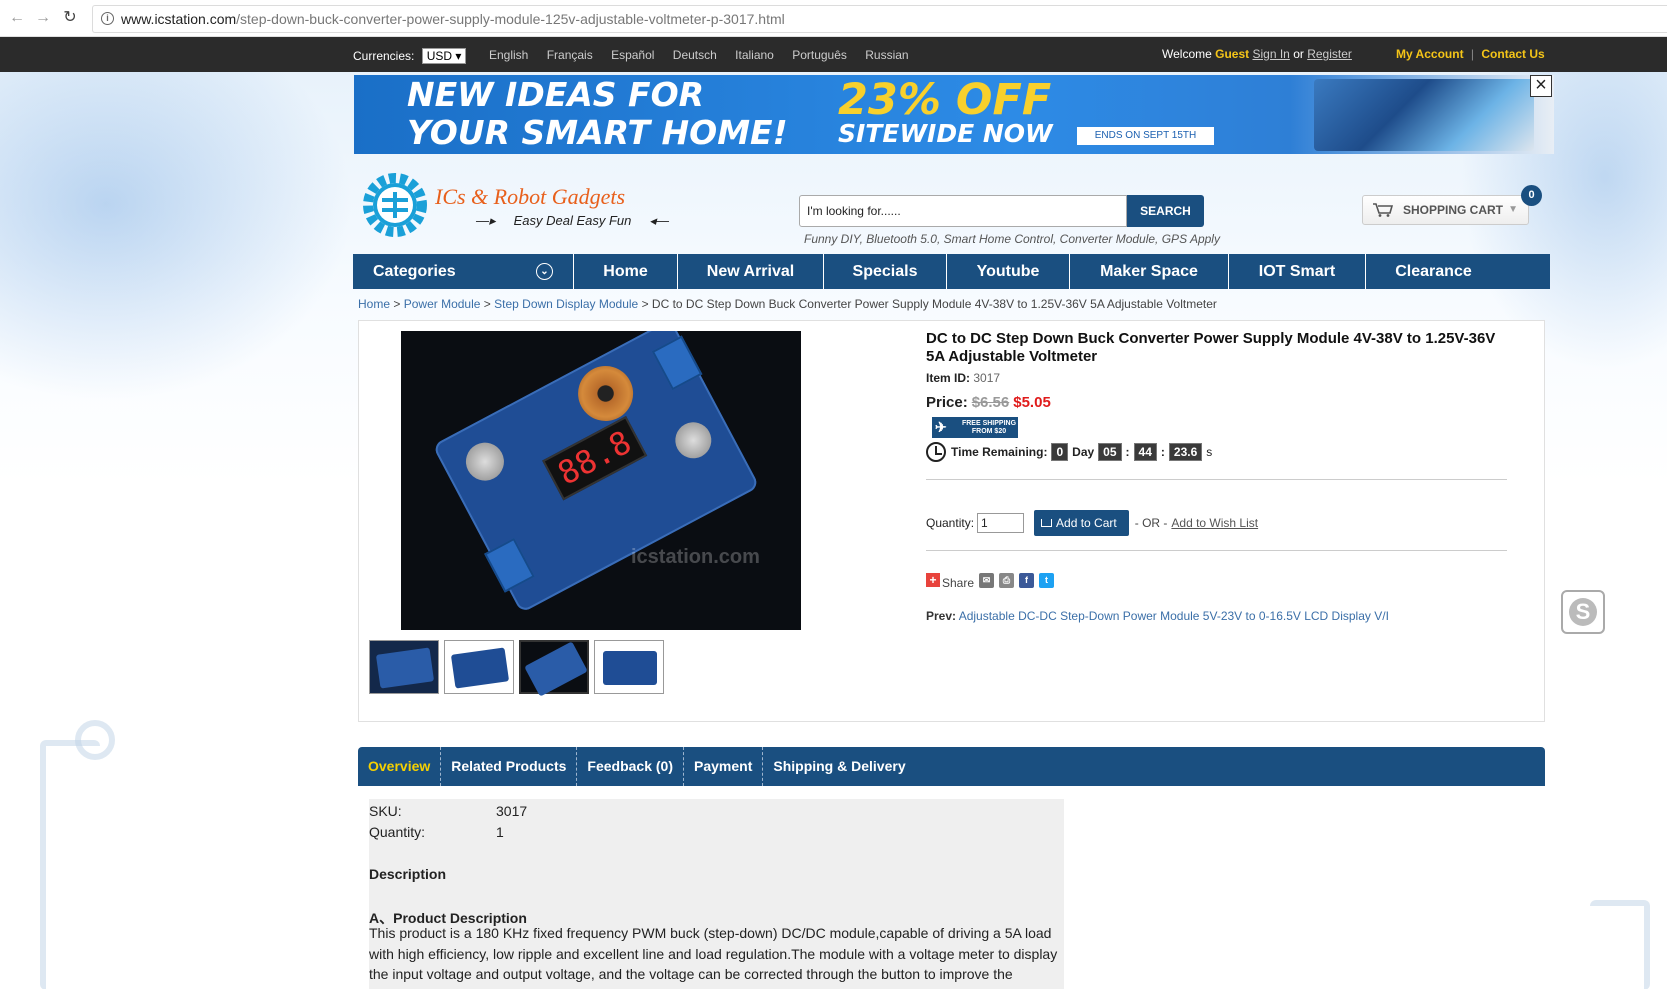 The image size is (1667, 989). I want to click on nav-home: Home, so click(626, 271).